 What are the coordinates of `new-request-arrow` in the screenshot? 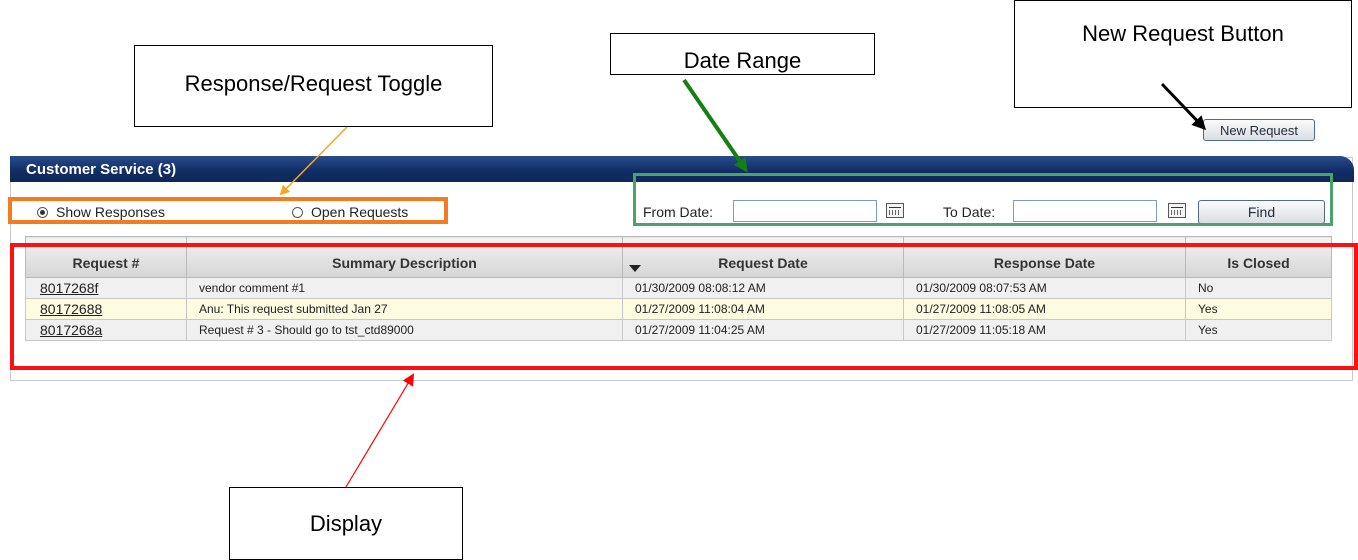 It's located at (1183, 106).